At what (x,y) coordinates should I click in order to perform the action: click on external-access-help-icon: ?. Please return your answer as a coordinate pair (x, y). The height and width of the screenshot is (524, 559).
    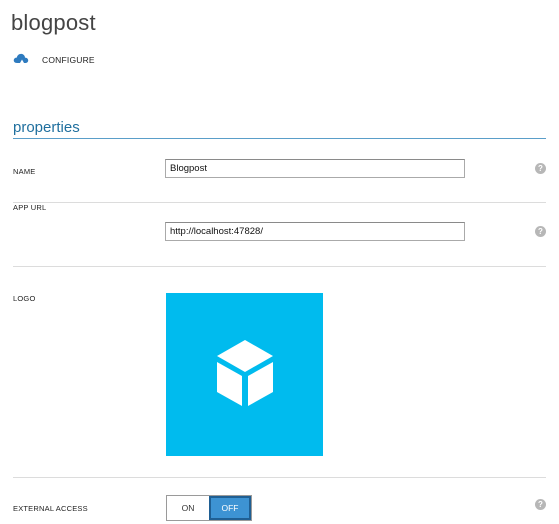
    Looking at the image, I should click on (540, 504).